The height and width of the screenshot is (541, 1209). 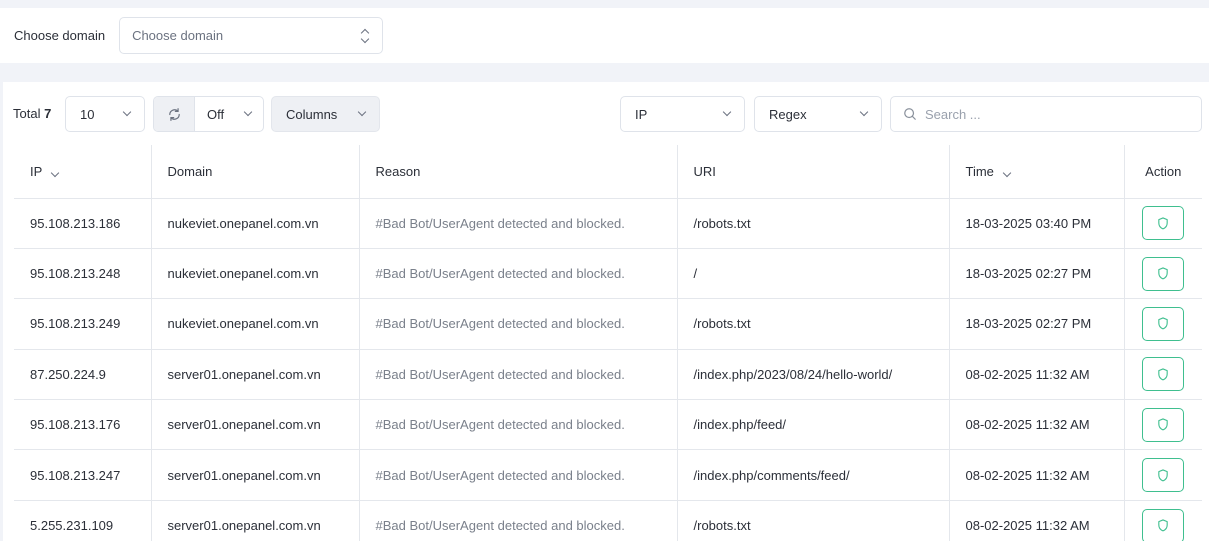 I want to click on auto-refresh-group: Off, so click(x=208, y=114).